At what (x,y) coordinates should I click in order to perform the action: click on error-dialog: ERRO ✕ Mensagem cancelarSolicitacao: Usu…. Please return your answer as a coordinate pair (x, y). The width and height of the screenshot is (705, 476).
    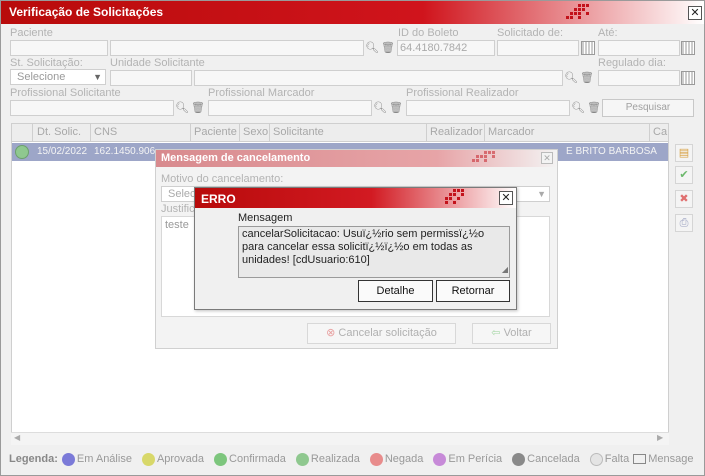
    Looking at the image, I should click on (355, 248).